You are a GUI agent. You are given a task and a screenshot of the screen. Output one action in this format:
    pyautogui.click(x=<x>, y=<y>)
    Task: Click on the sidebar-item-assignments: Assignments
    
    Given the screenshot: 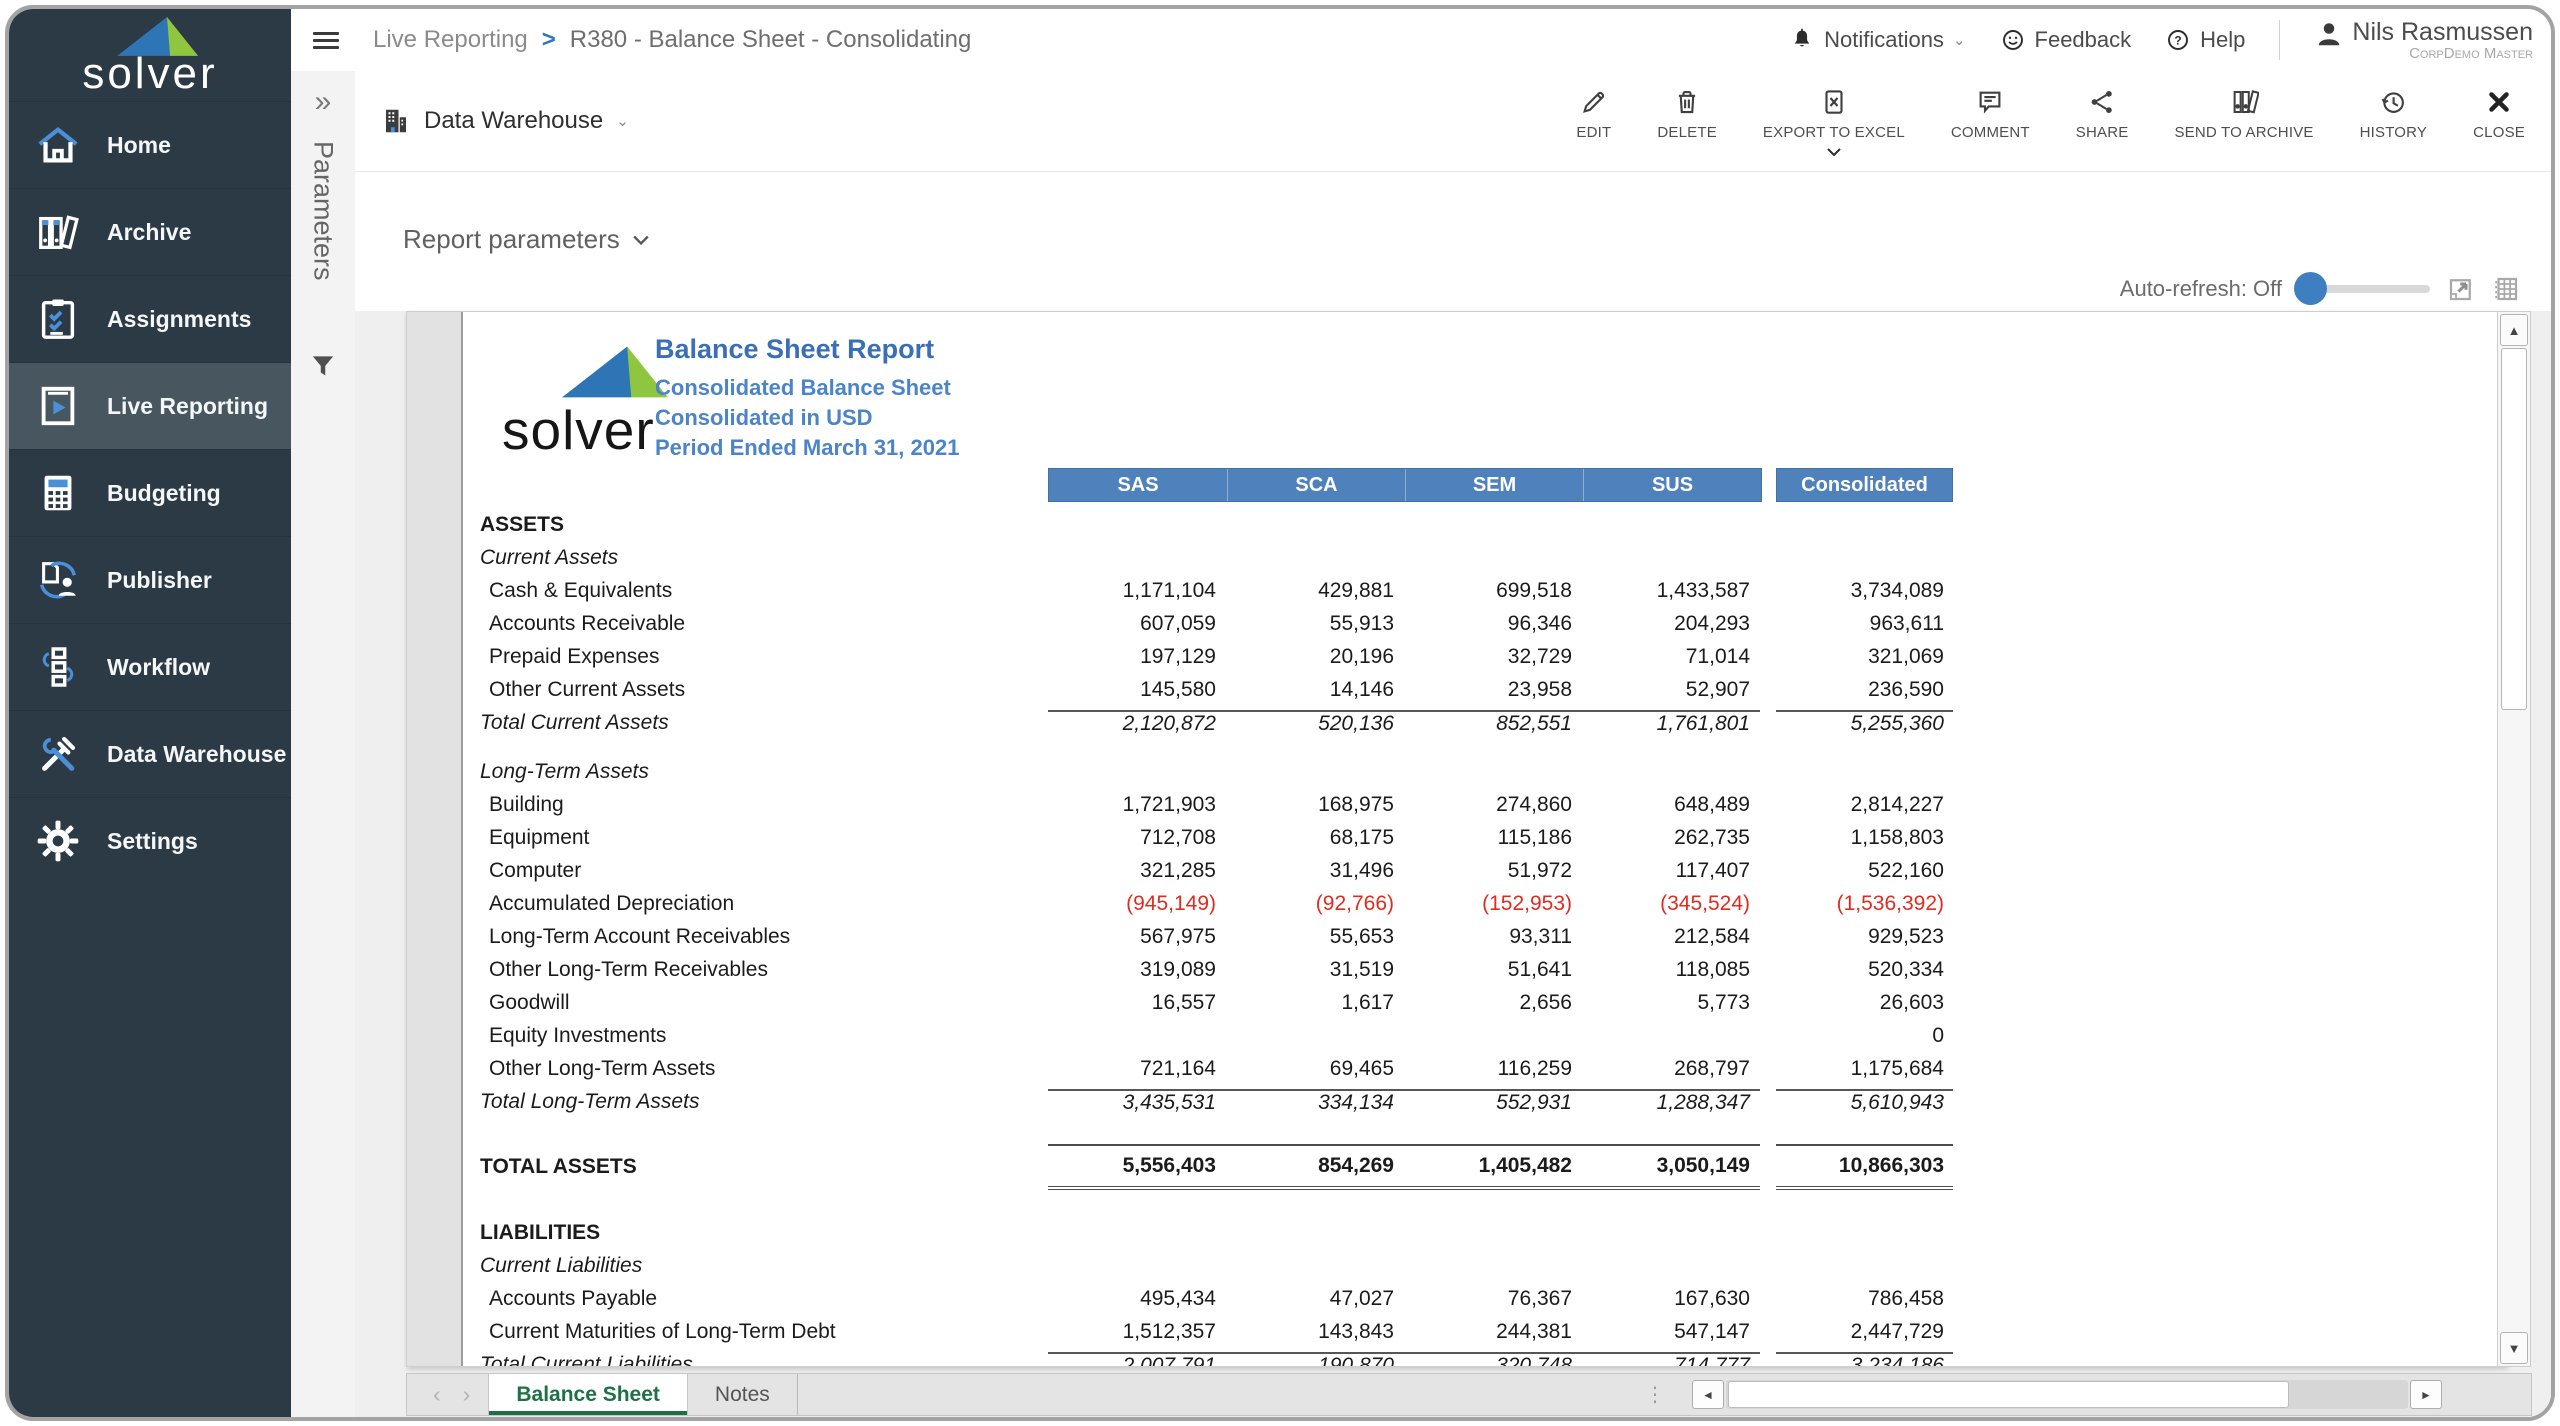 What is the action you would take?
    pyautogui.click(x=150, y=318)
    